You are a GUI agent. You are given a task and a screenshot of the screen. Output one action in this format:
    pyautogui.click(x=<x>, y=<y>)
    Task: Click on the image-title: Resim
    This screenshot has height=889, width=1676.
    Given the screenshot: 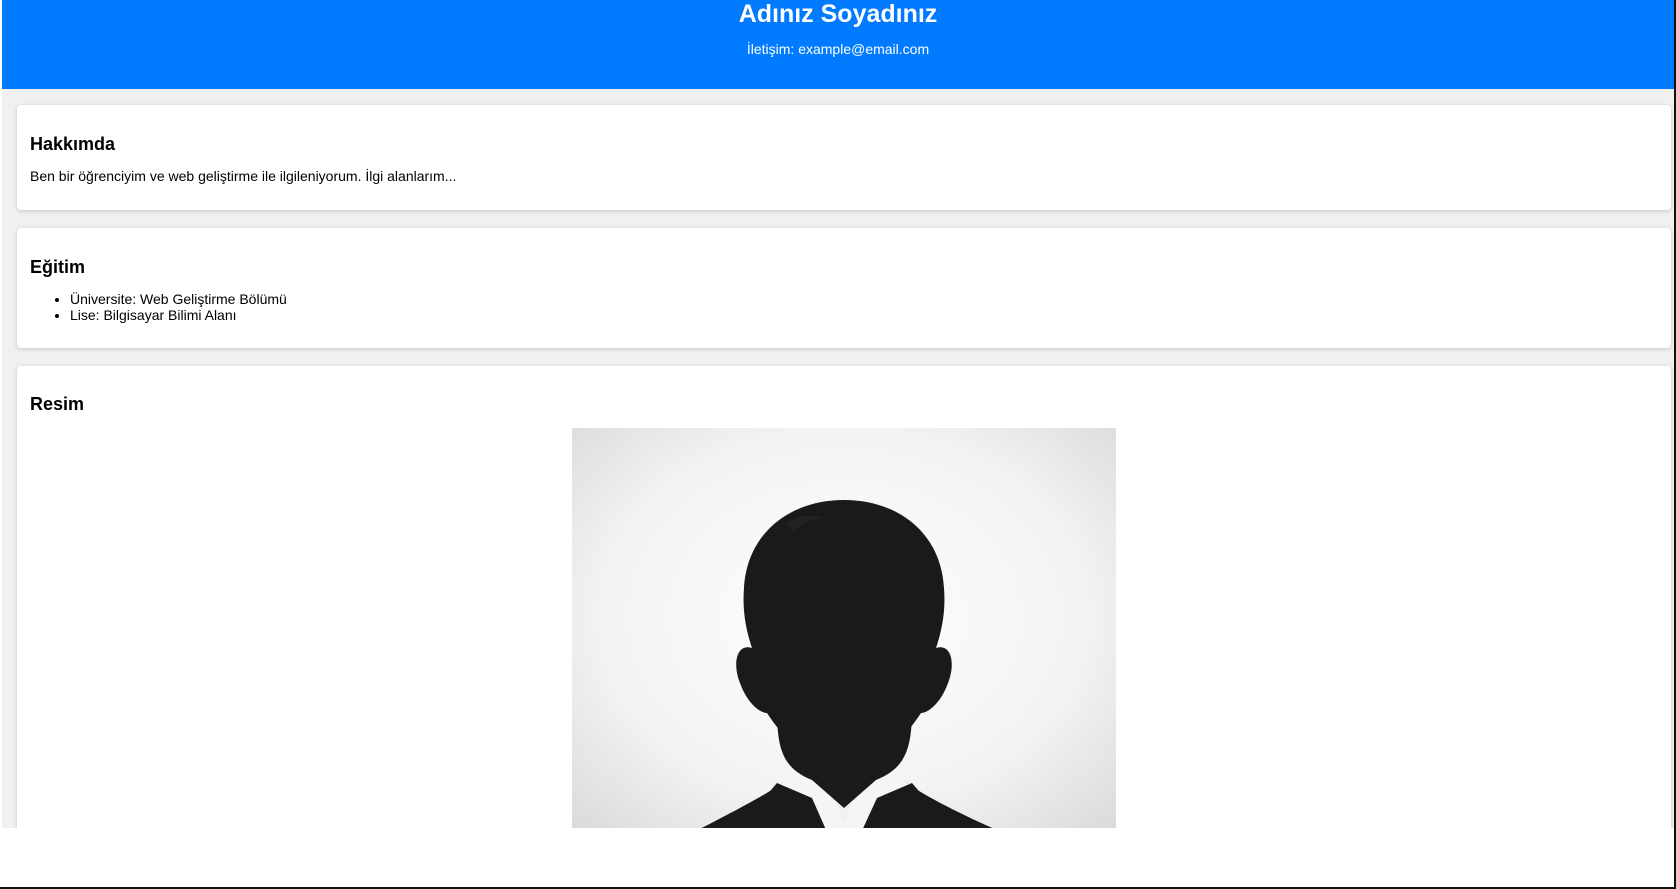 What is the action you would take?
    pyautogui.click(x=57, y=404)
    